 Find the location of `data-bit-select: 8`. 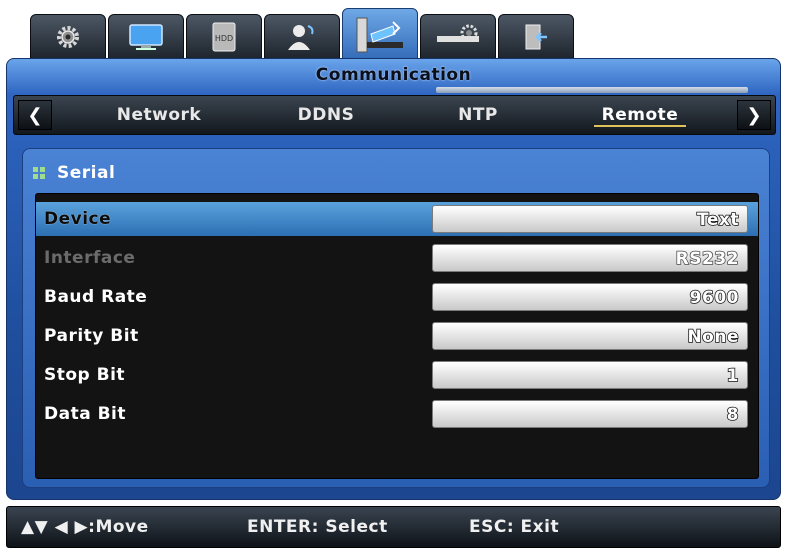

data-bit-select: 8 is located at coordinates (590, 414).